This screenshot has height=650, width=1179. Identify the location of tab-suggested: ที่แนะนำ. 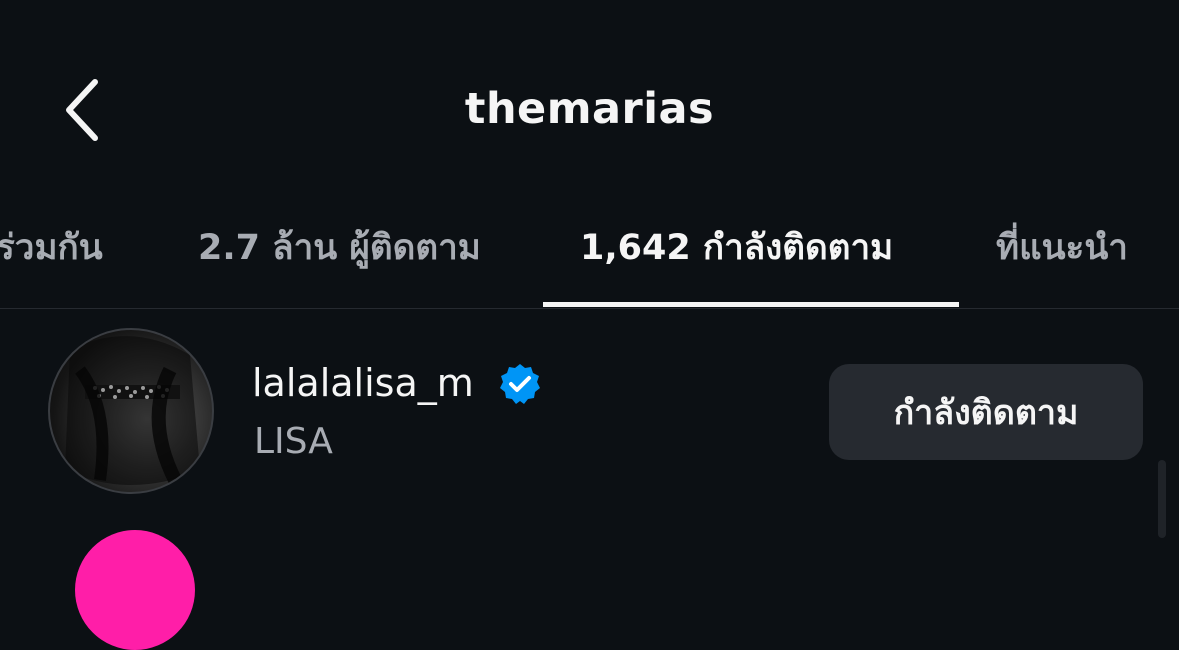
(1062, 247).